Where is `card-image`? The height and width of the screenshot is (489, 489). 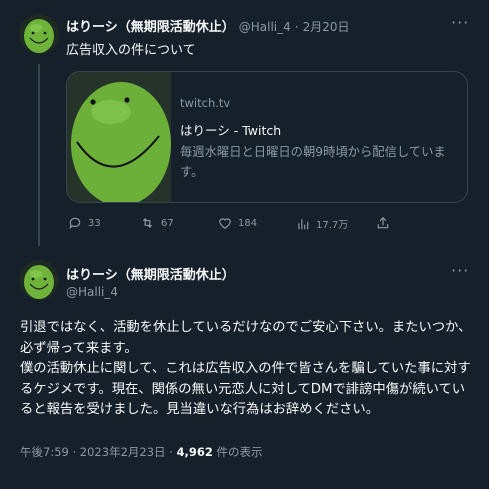
card-image is located at coordinates (119, 137).